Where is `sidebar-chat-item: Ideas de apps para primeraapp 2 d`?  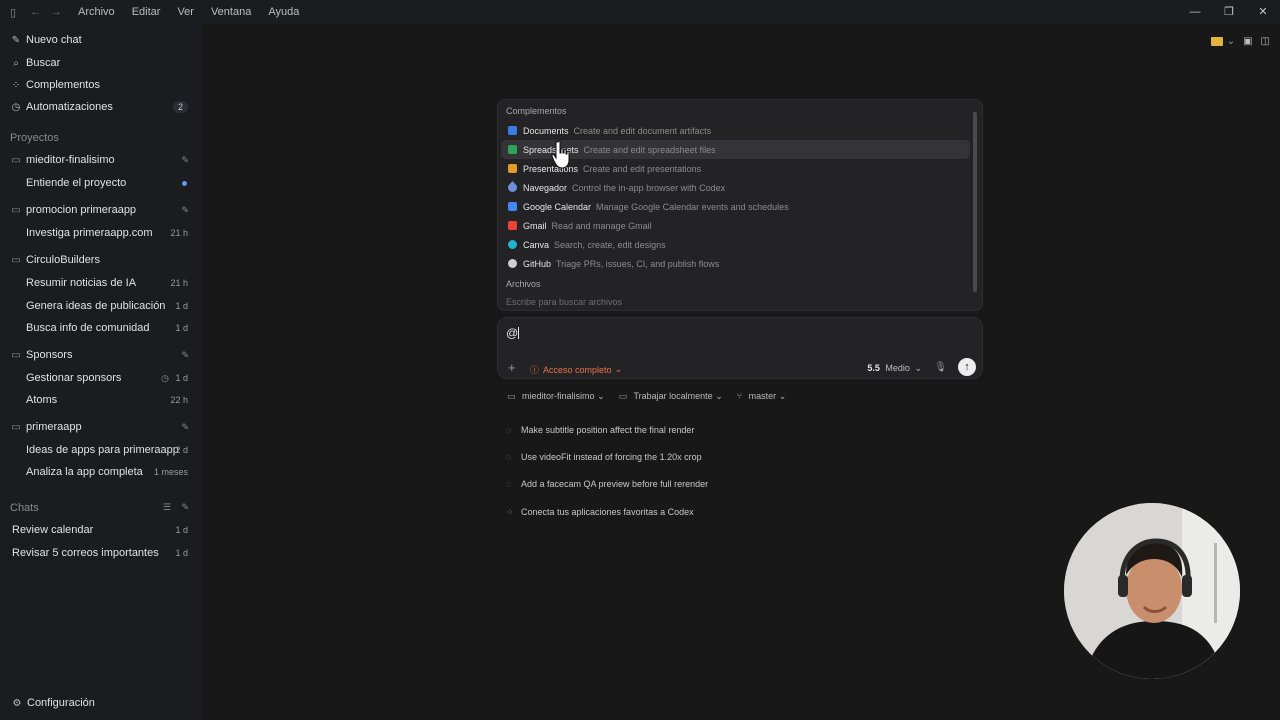
sidebar-chat-item: Ideas de apps para primeraapp 2 d is located at coordinates (100, 450).